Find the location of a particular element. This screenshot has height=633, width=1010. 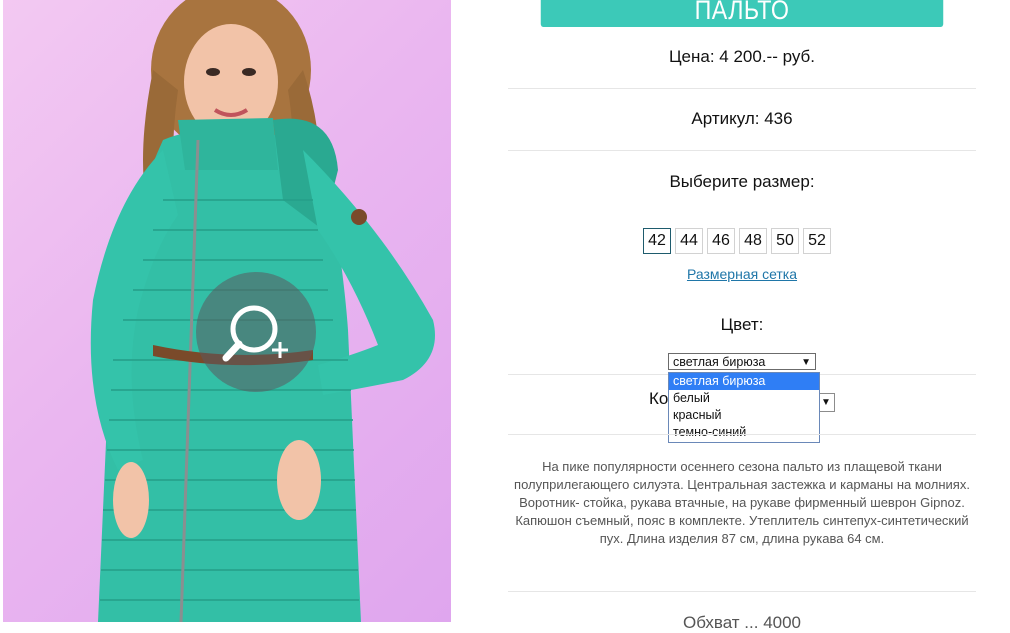

zoom-button is located at coordinates (256, 332).